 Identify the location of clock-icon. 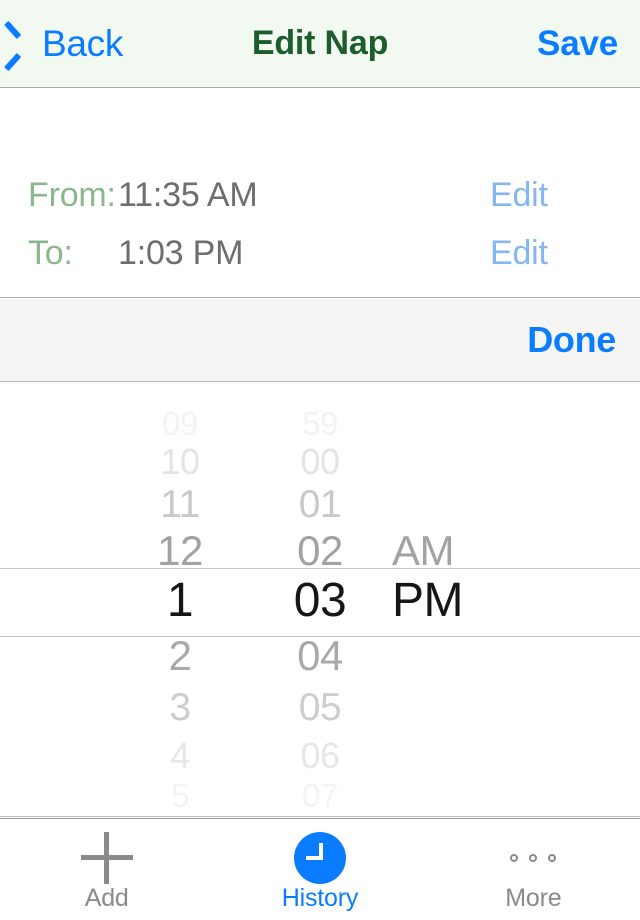
(320, 858).